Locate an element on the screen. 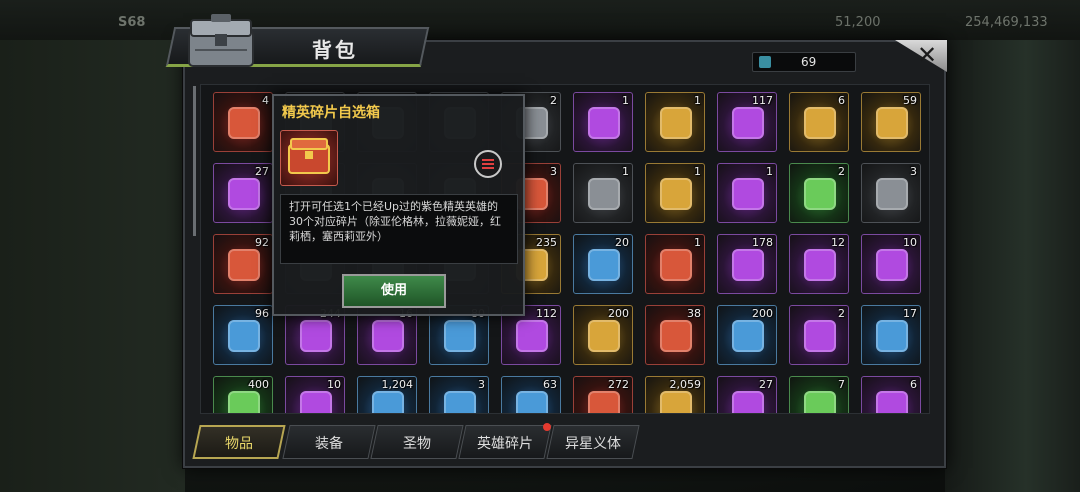 The image size is (1080, 492). item-quantity: 20 is located at coordinates (622, 242).